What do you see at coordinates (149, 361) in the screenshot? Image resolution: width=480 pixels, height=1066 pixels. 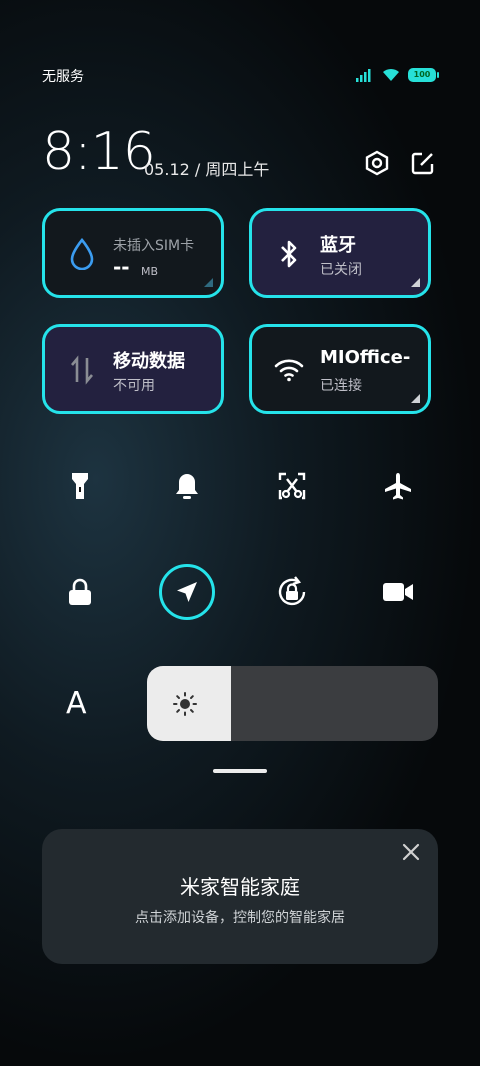 I see `mobile-data-title: 移动数据` at bounding box center [149, 361].